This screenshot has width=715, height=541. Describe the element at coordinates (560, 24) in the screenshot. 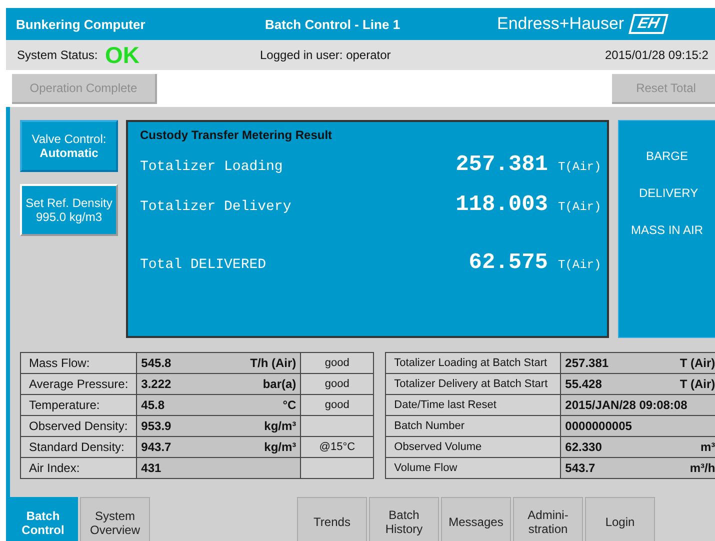

I see `brand-name: Endress+Hauser` at that location.